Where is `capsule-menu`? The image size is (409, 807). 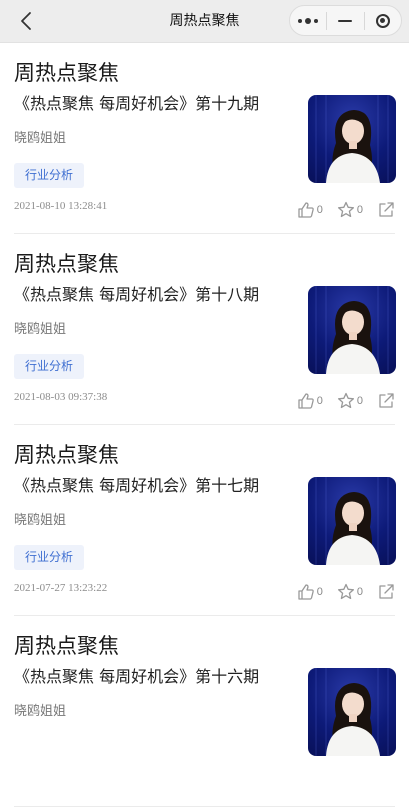
capsule-menu is located at coordinates (345, 20).